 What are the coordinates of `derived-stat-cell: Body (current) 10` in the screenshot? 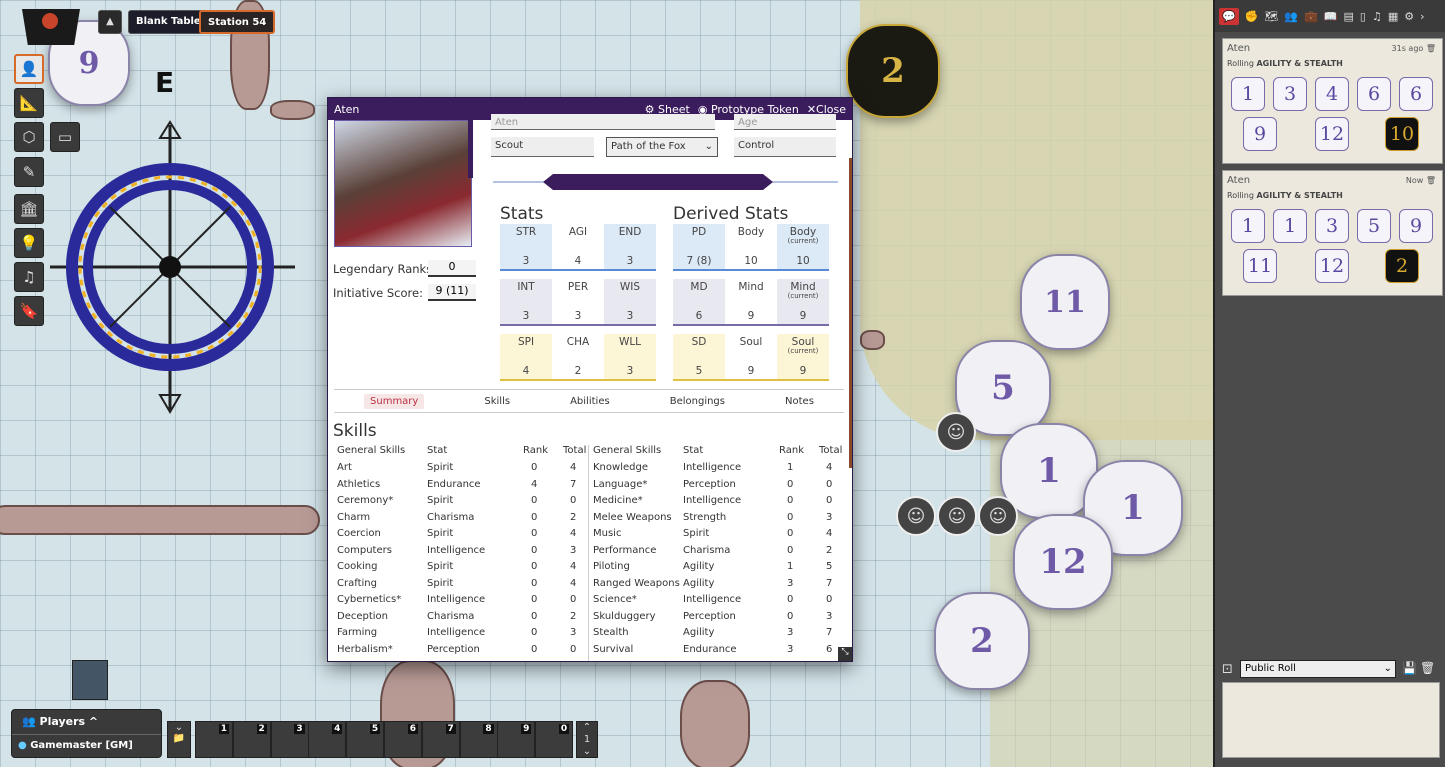 It's located at (803, 247).